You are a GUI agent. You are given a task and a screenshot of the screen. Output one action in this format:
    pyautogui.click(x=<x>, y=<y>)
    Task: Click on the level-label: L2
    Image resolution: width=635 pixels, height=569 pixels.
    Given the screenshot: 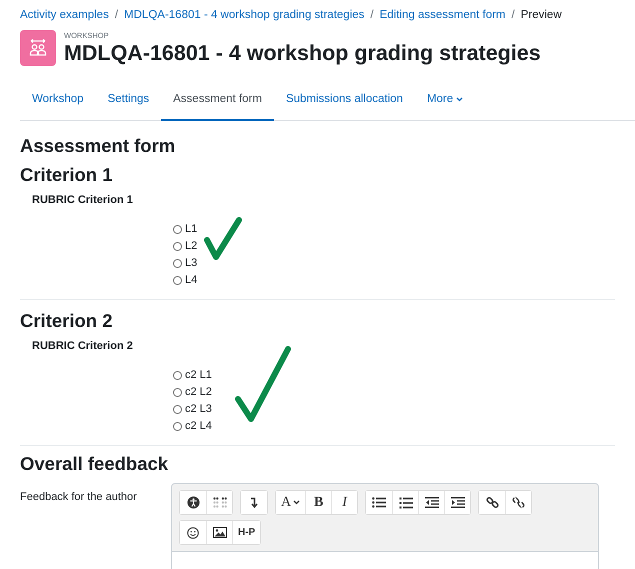 What is the action you would take?
    pyautogui.click(x=191, y=246)
    